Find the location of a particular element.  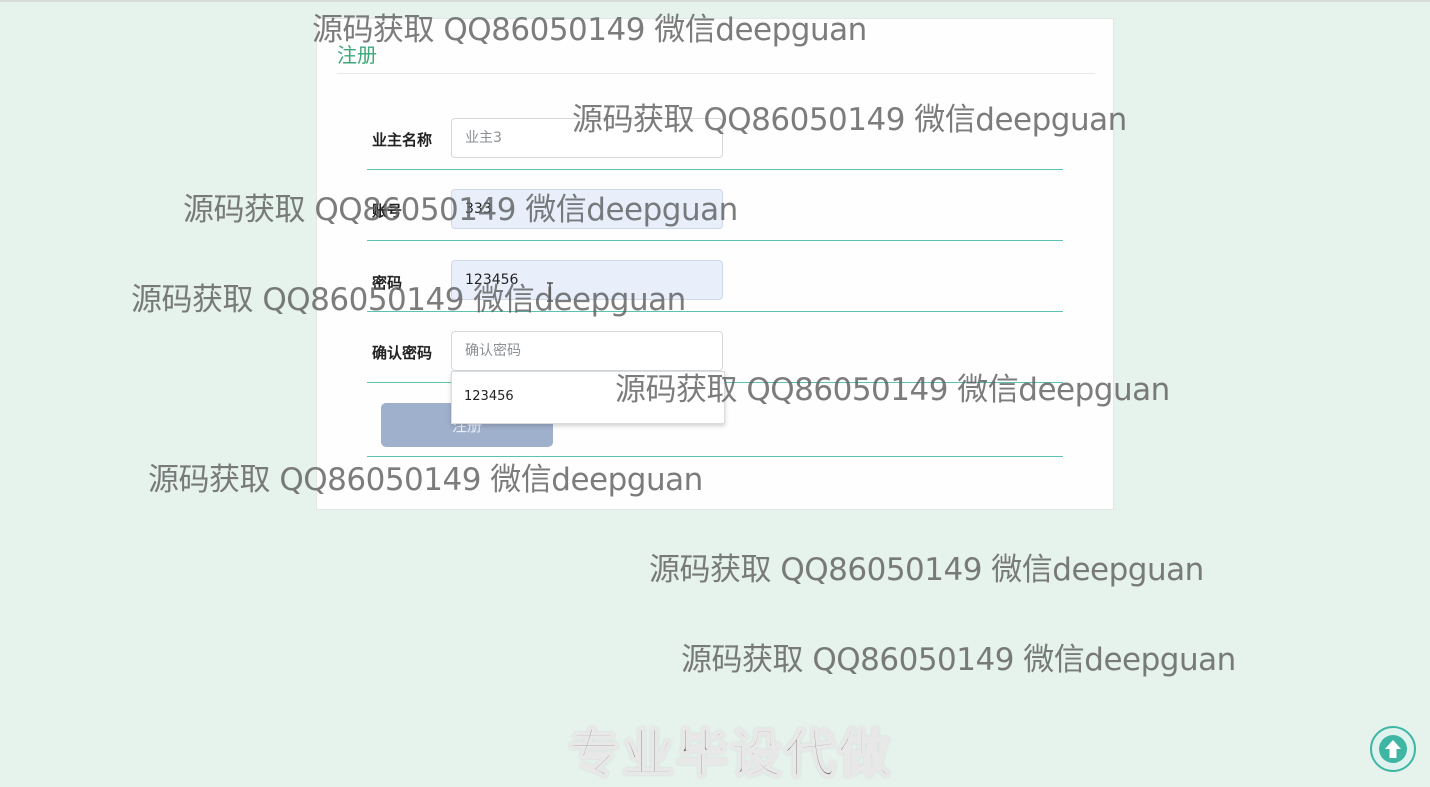

back-to-top-button is located at coordinates (1393, 749).